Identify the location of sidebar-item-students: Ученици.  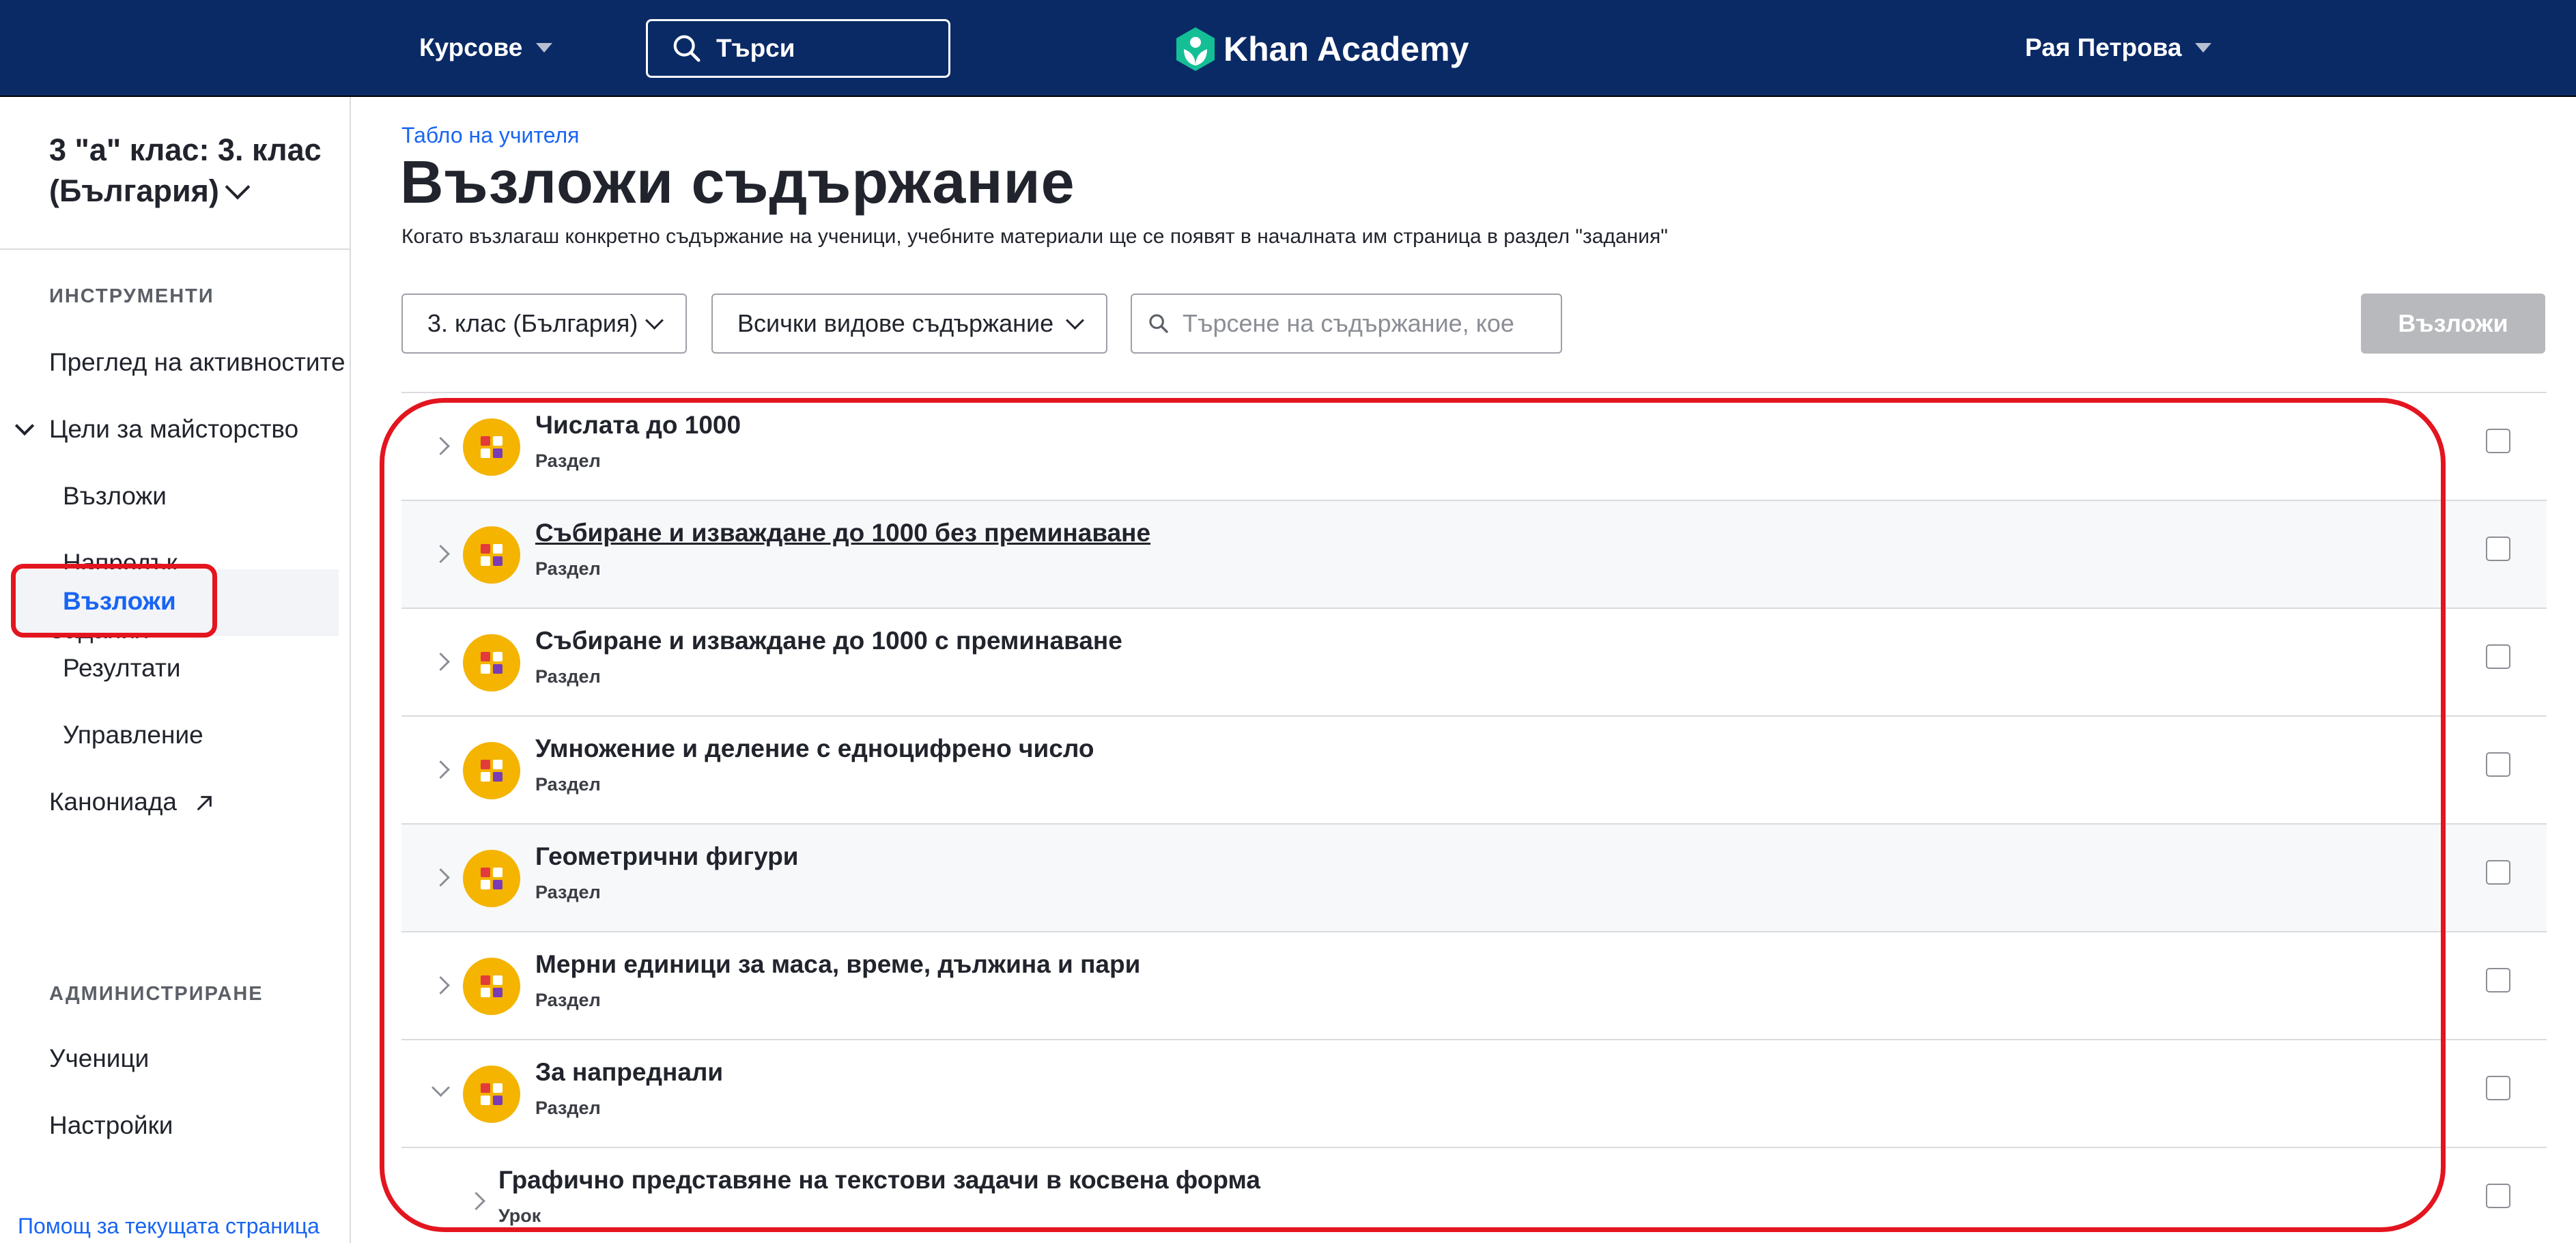
(99, 1058).